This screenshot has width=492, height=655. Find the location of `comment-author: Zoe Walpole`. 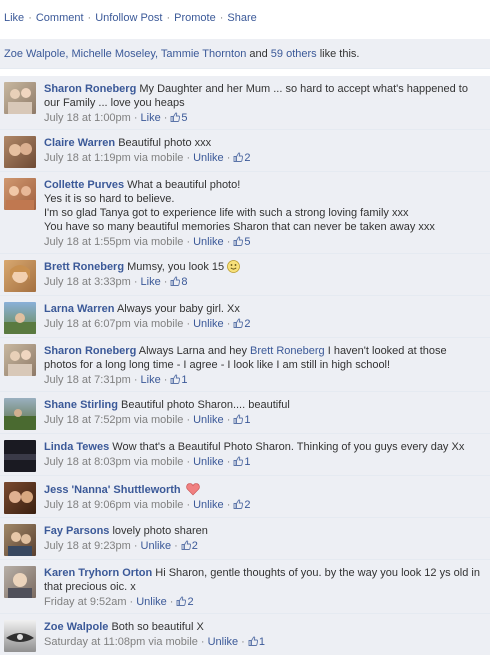

comment-author: Zoe Walpole is located at coordinates (76, 627).